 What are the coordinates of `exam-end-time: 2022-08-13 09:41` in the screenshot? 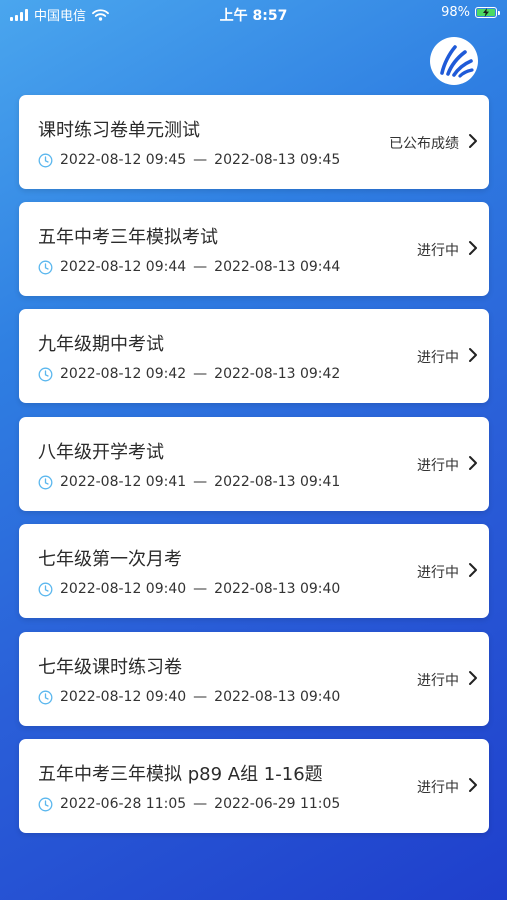 It's located at (277, 482).